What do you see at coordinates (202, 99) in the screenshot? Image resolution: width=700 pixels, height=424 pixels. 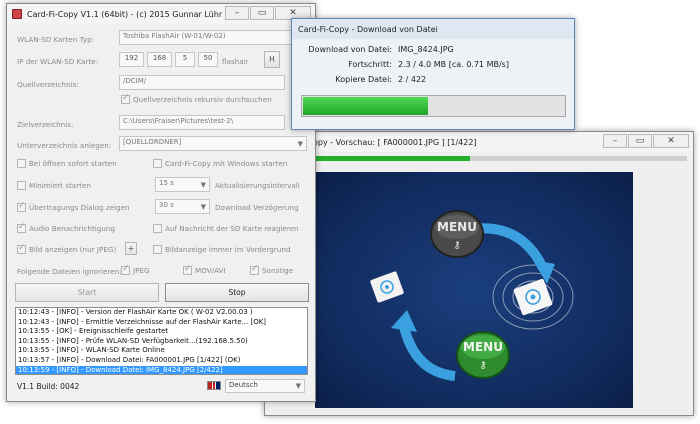 I see `source-recursive-label: Quellverzeichnis rekursiv durchsuchen` at bounding box center [202, 99].